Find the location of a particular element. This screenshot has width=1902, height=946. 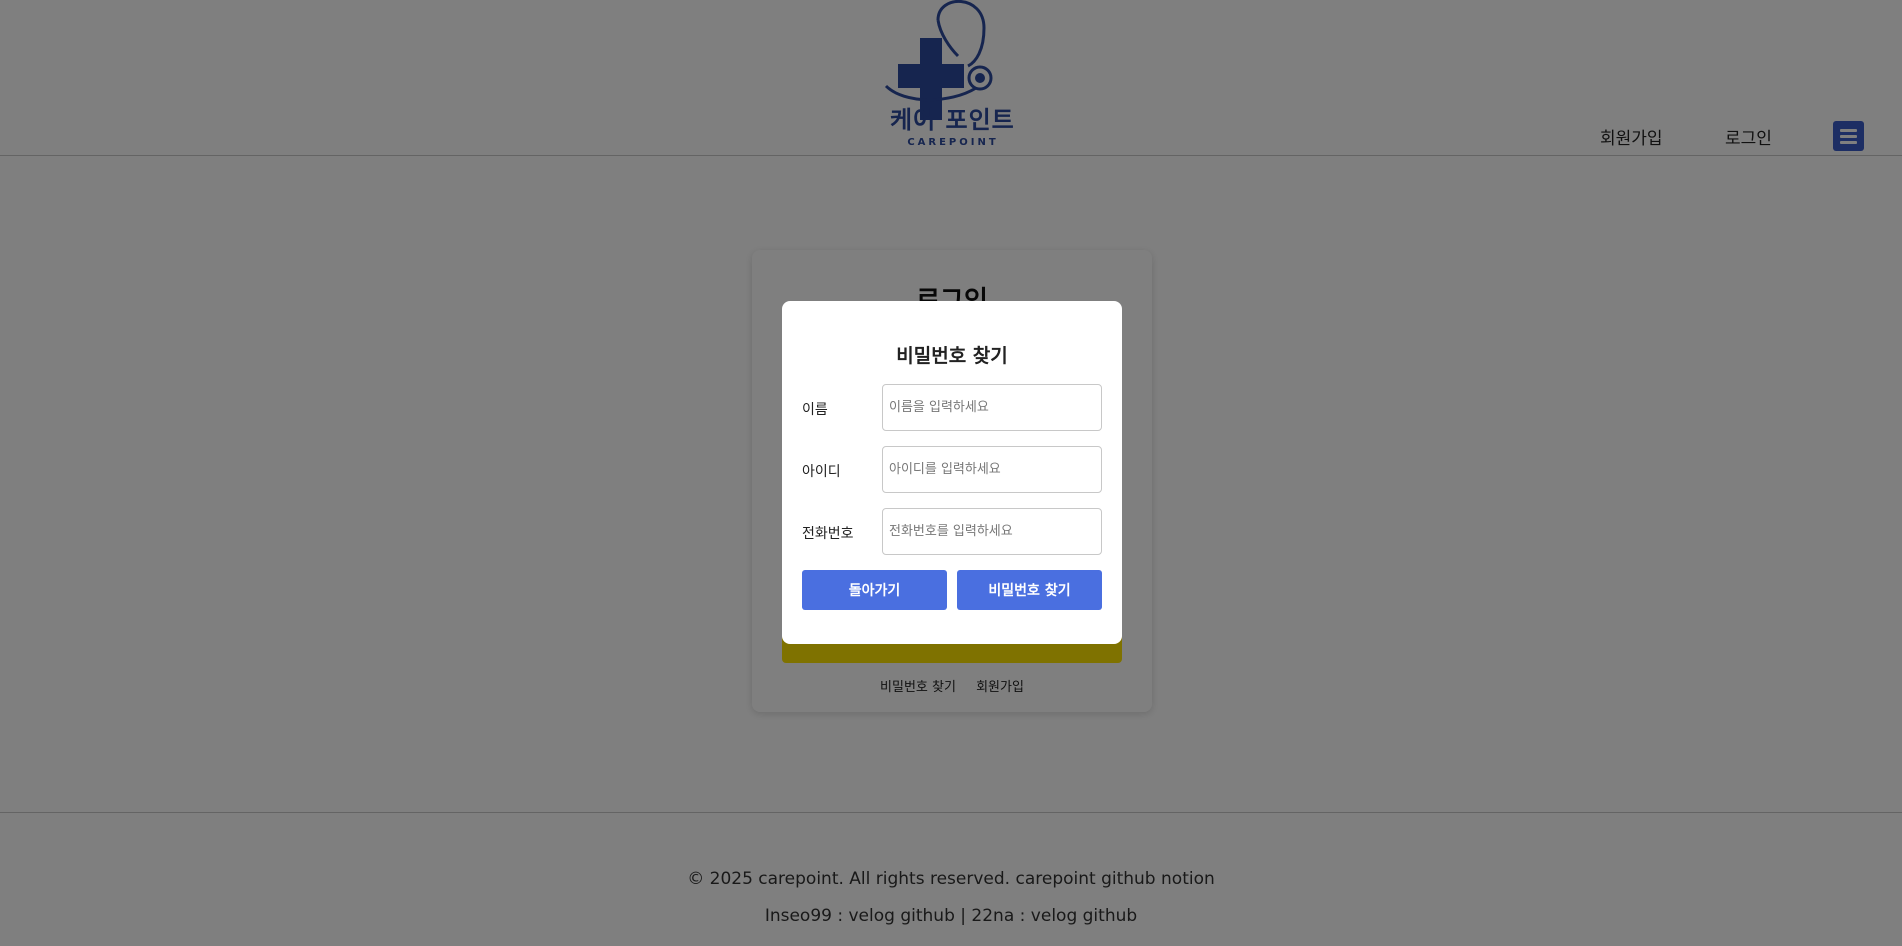

name-label: 이름 is located at coordinates (815, 410).